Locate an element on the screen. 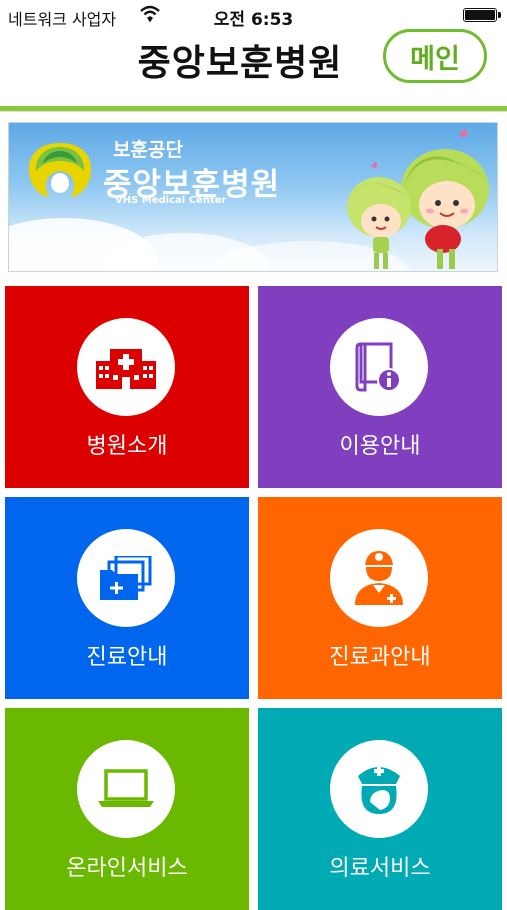  laptop-icon is located at coordinates (126, 789).